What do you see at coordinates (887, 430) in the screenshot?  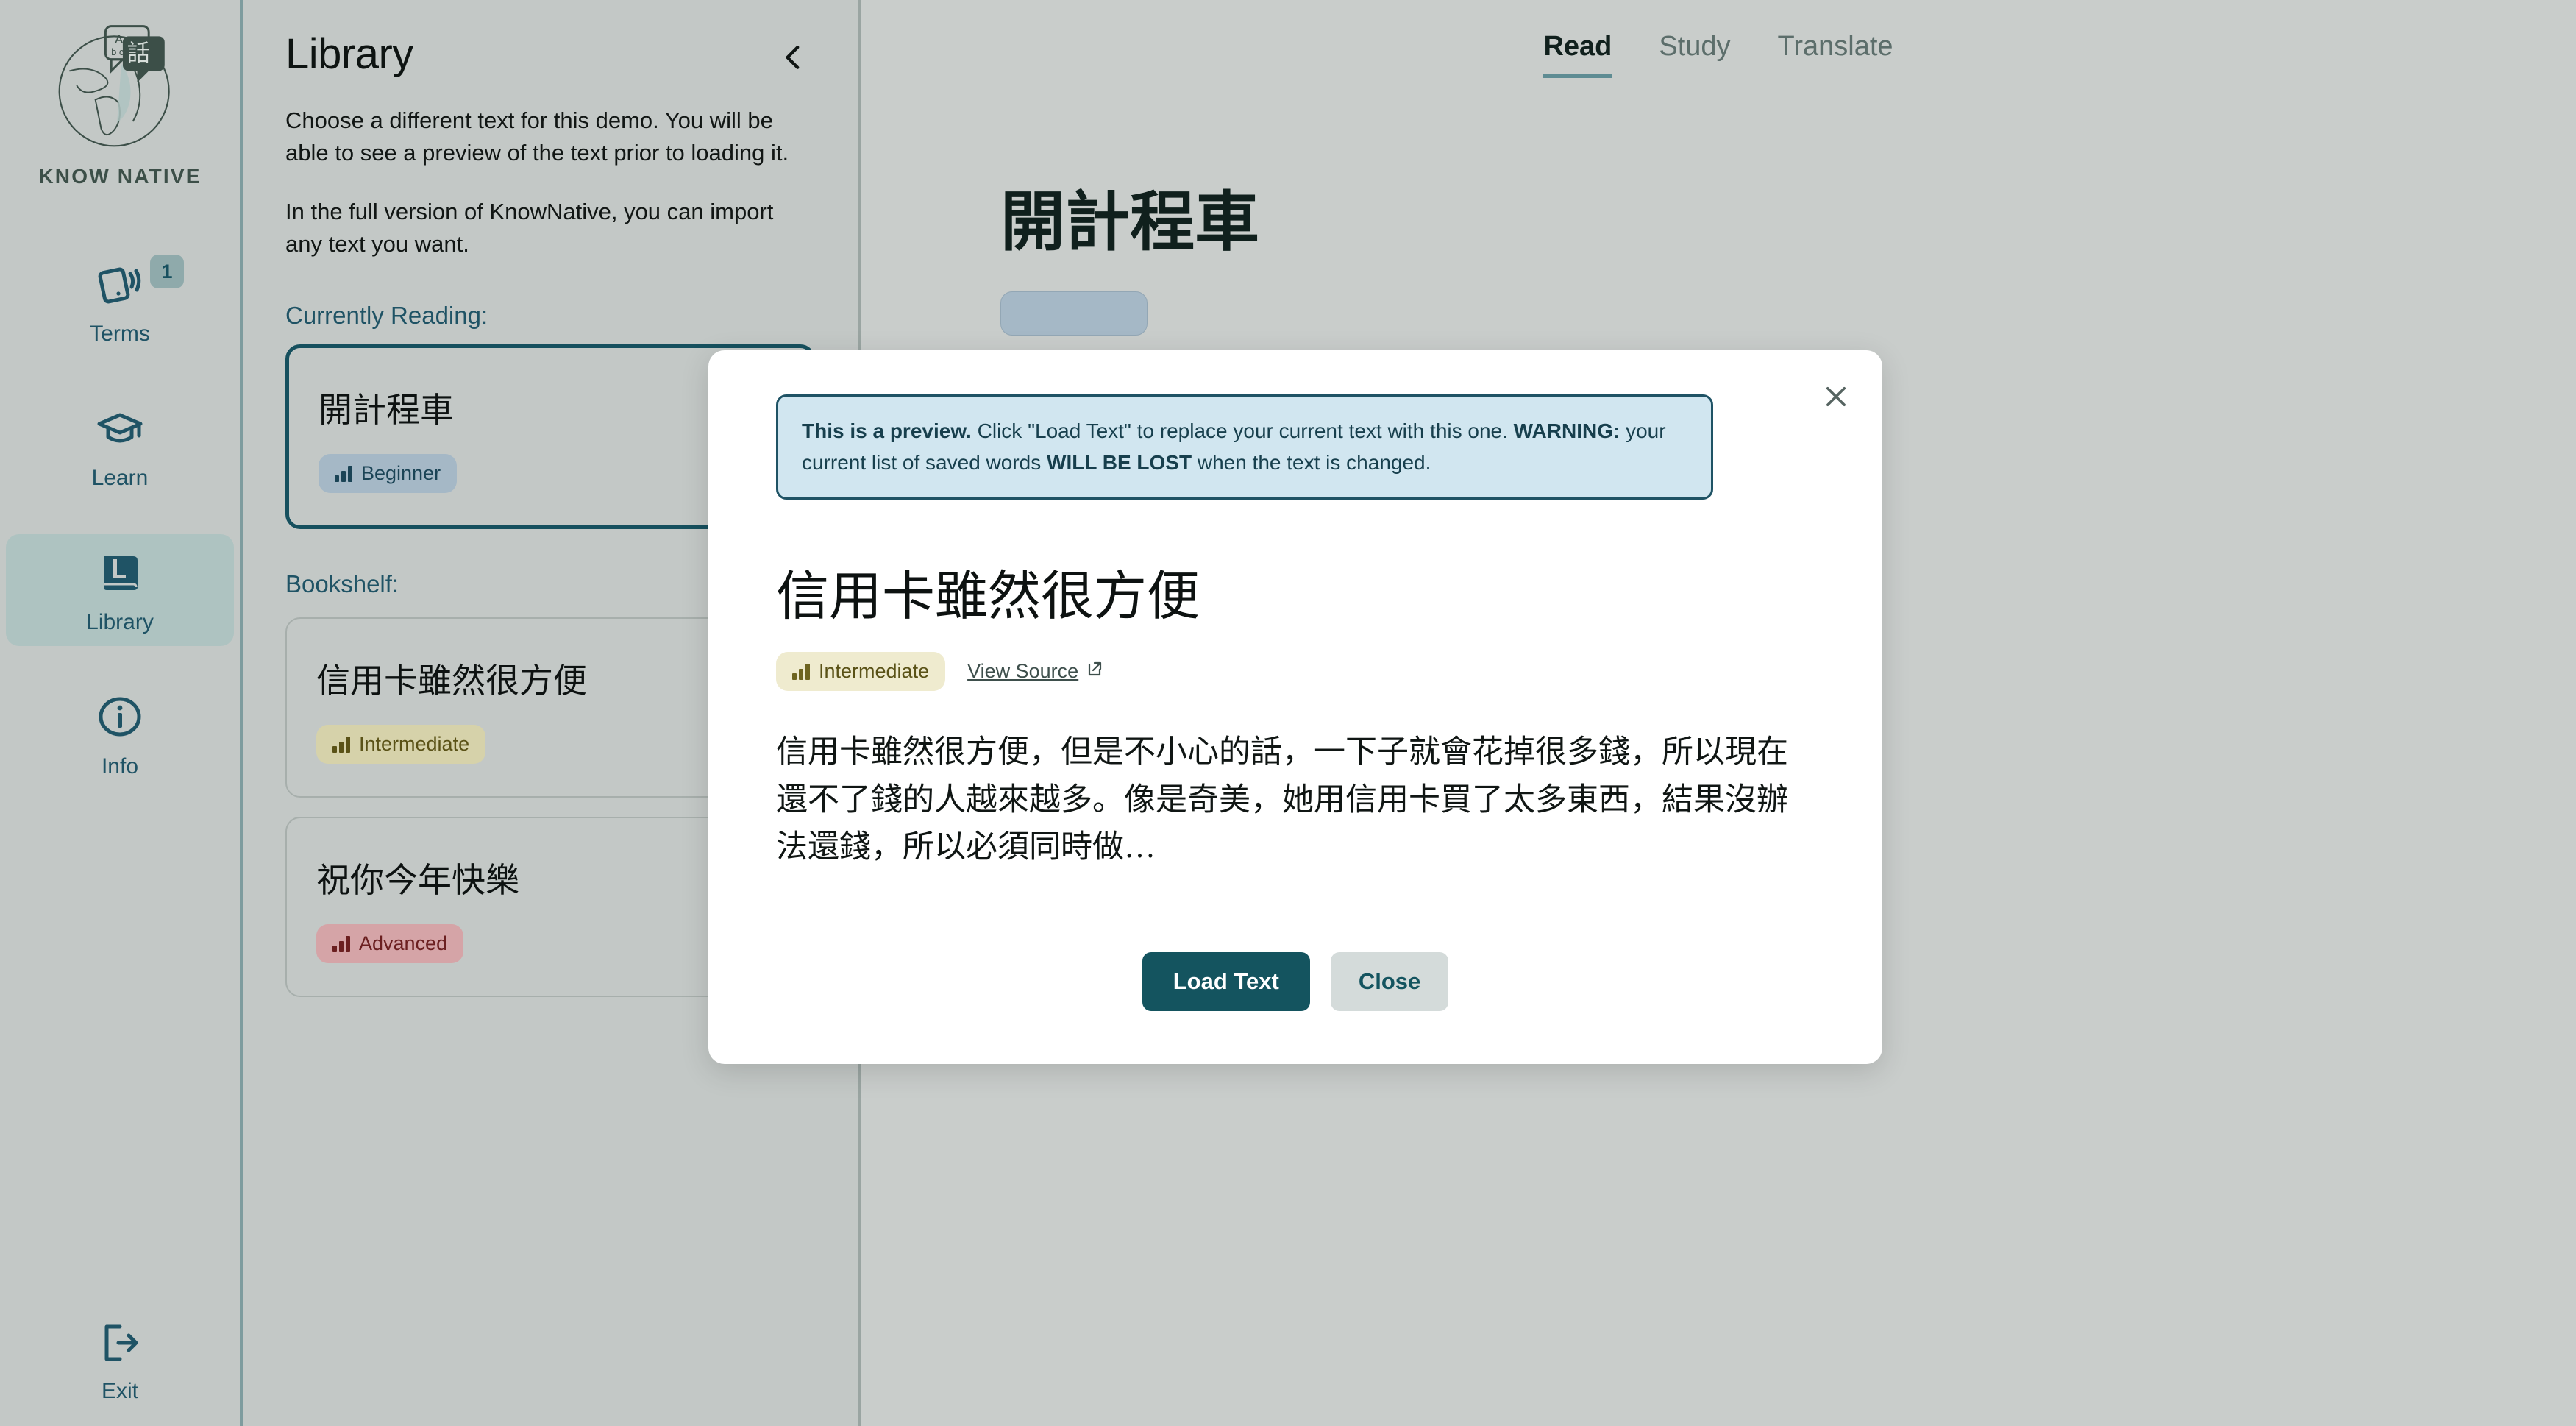 I see `alert-bold-1: This is a preview.` at bounding box center [887, 430].